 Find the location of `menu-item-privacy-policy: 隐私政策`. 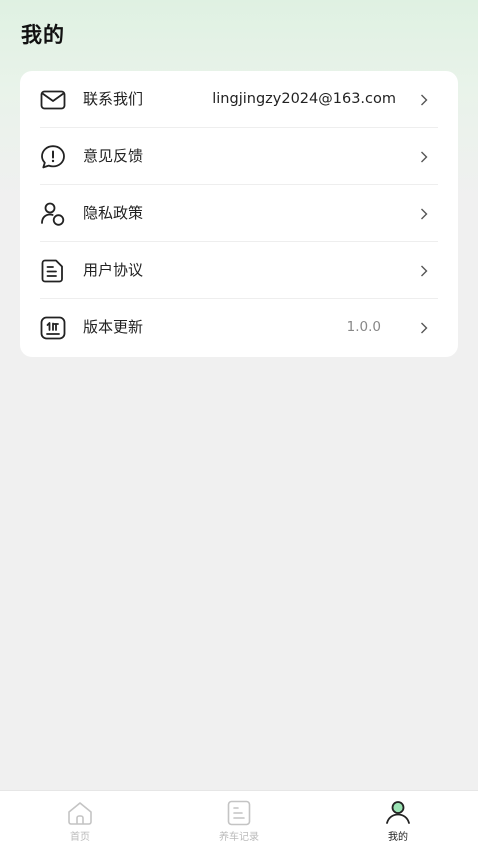

menu-item-privacy-policy: 隐私政策 is located at coordinates (239, 213).